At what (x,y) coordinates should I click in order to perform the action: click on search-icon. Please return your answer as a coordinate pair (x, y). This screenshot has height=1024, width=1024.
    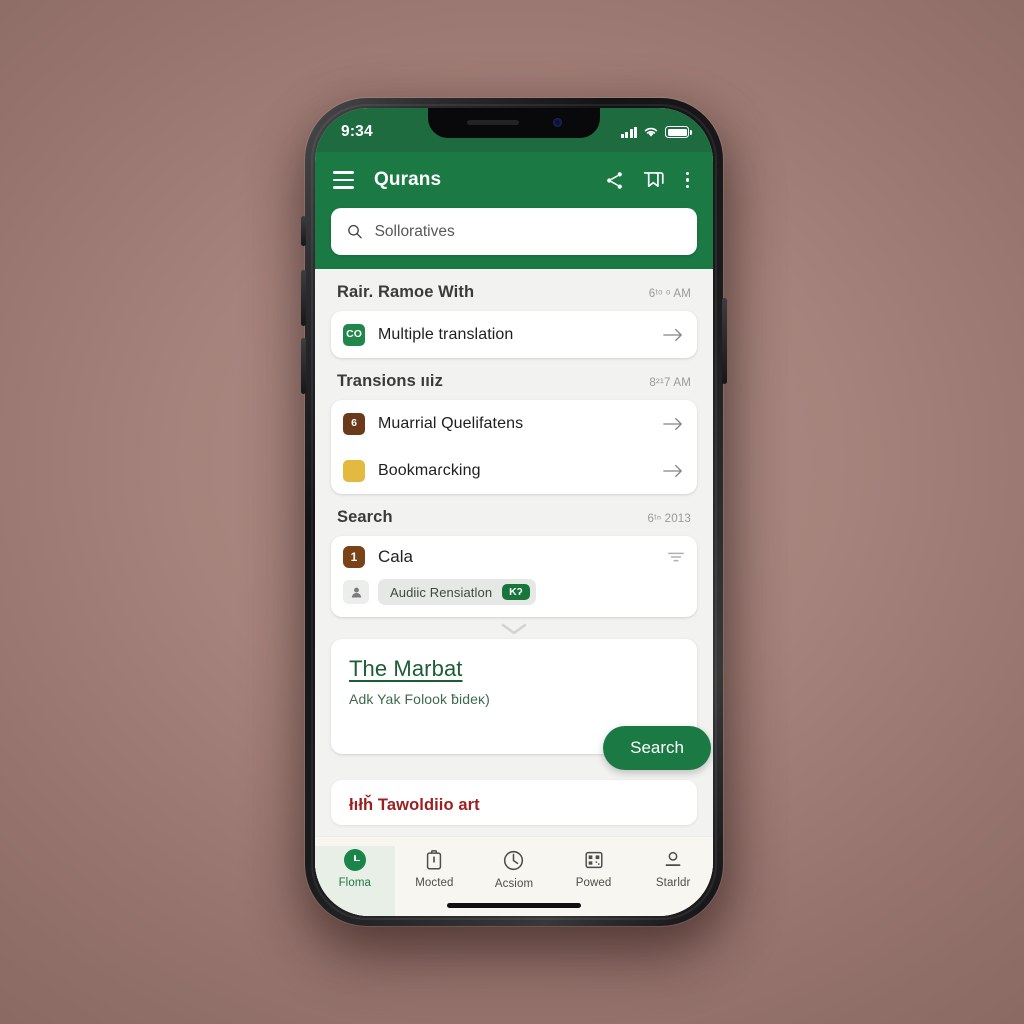
    Looking at the image, I should click on (355, 231).